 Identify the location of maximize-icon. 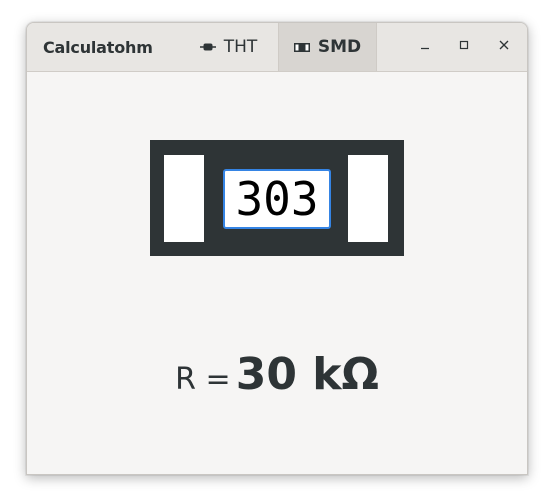
(464, 47).